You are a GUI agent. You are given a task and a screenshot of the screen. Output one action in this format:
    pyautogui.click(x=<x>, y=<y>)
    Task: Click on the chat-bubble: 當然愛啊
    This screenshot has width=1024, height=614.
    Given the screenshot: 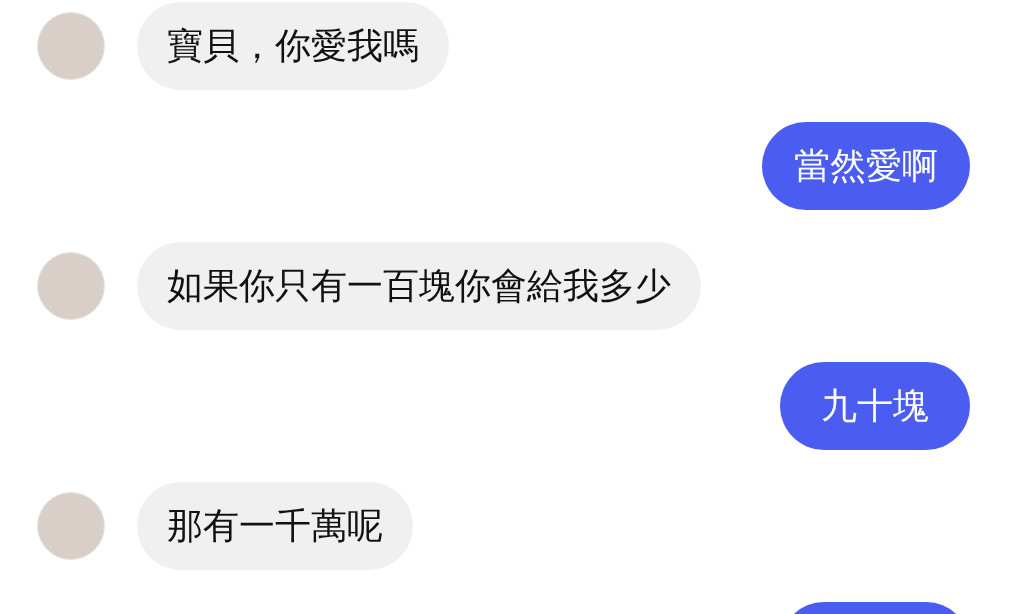 What is the action you would take?
    pyautogui.click(x=866, y=166)
    